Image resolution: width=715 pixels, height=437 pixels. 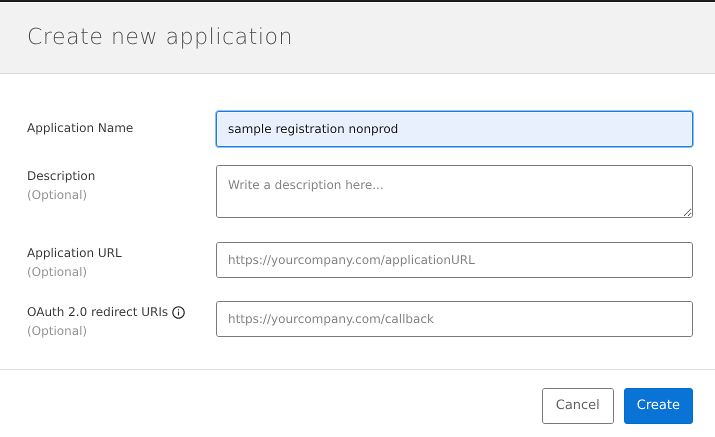 What do you see at coordinates (61, 176) in the screenshot?
I see `field-label: Description` at bounding box center [61, 176].